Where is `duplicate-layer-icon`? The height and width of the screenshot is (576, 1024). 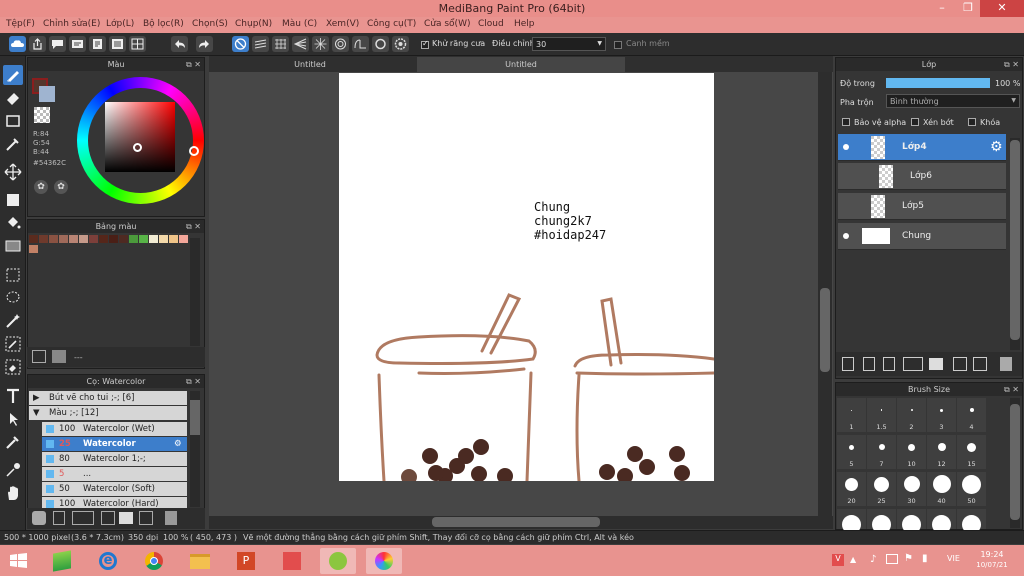 duplicate-layer-icon is located at coordinates (960, 364).